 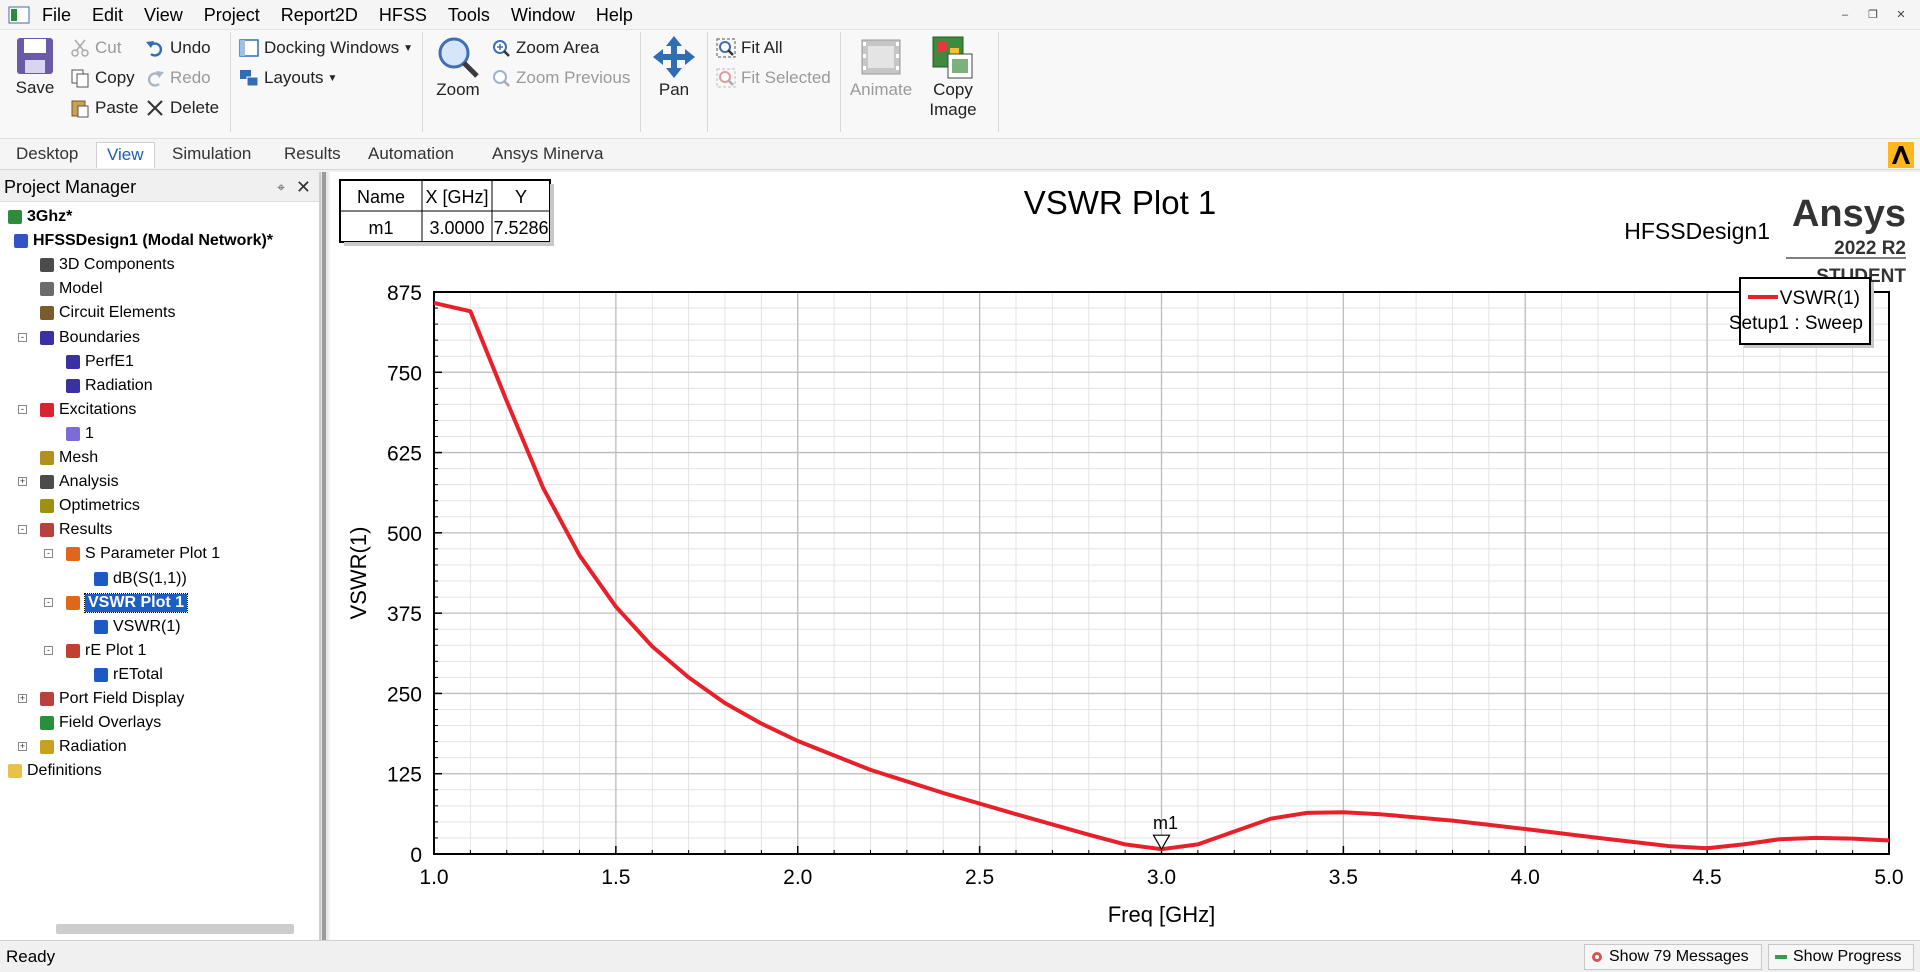 What do you see at coordinates (55, 771) in the screenshot?
I see `tree-item: Definitions` at bounding box center [55, 771].